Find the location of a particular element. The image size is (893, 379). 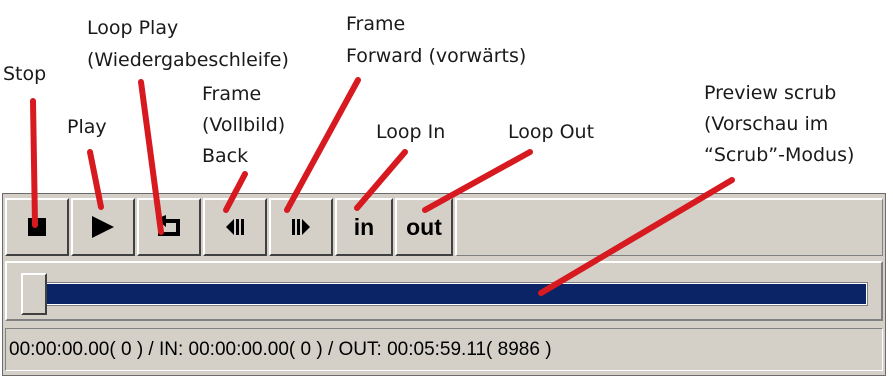

stop-icon is located at coordinates (37, 227).